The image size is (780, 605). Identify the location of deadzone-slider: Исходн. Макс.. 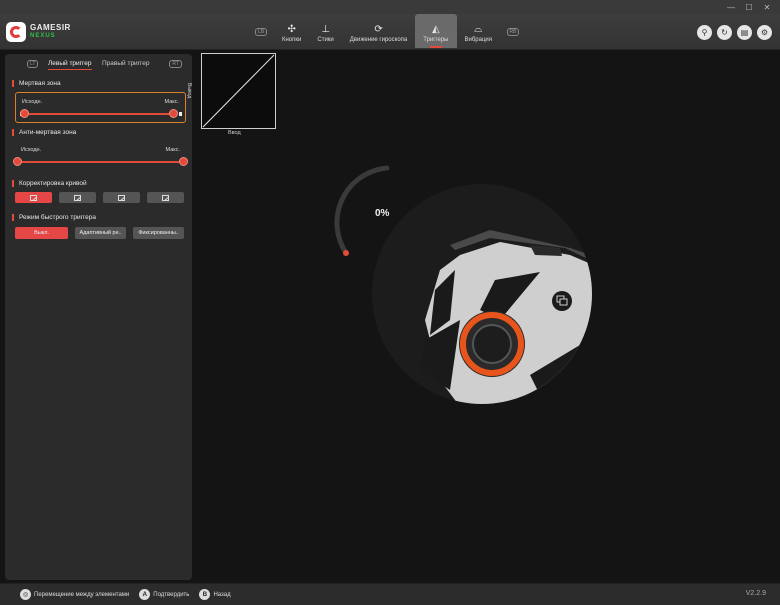
(100, 107).